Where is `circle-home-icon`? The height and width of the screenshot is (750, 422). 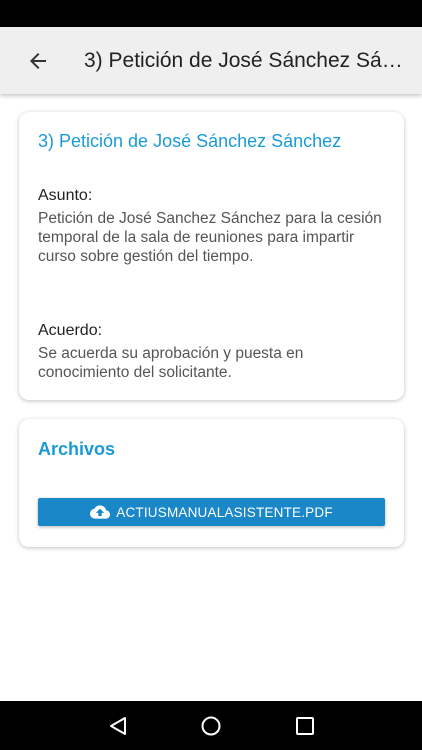 circle-home-icon is located at coordinates (211, 726).